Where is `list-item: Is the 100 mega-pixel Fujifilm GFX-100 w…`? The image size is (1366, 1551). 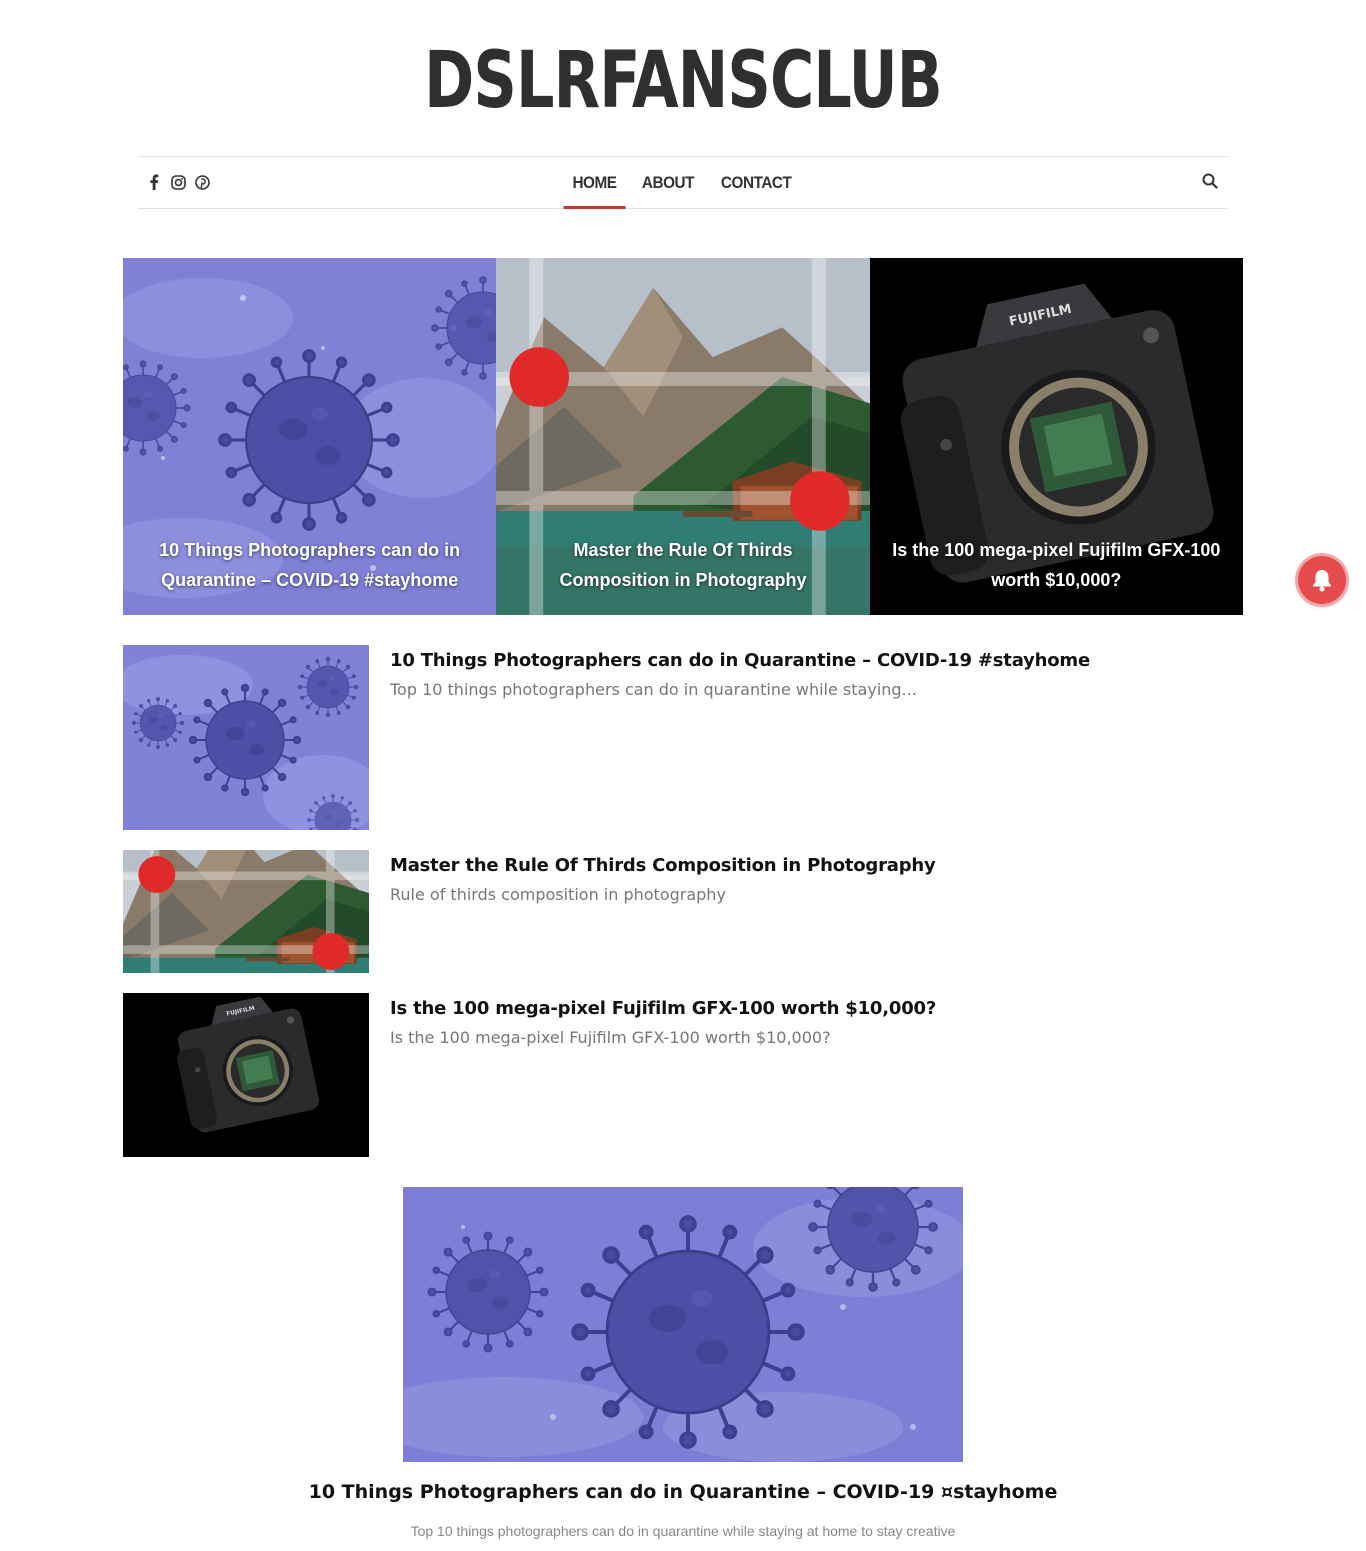 list-item: Is the 100 mega-pixel Fujifilm GFX-100 w… is located at coordinates (683, 1075).